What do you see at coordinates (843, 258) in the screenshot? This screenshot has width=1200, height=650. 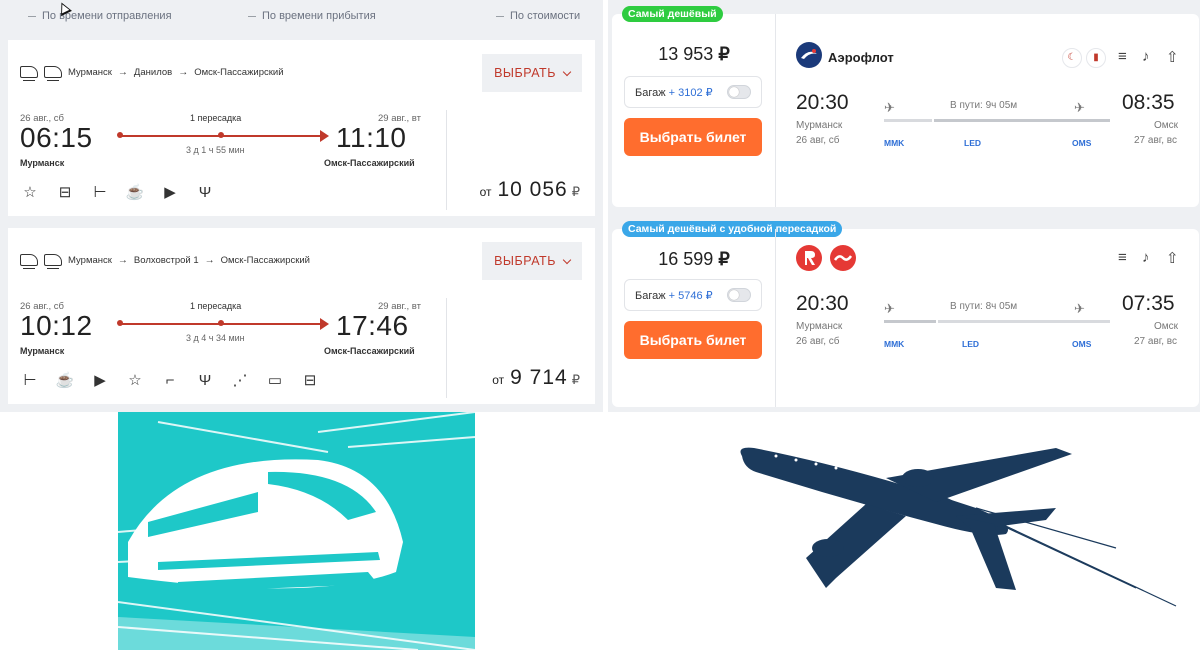 I see `nordwind-logo-icon` at bounding box center [843, 258].